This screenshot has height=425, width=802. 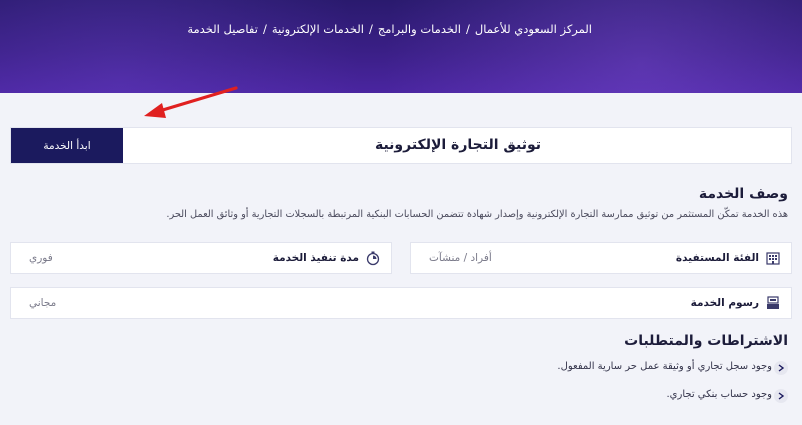 What do you see at coordinates (419, 29) in the screenshot?
I see `breadcrumb-item-services: الخدمات والبرامج` at bounding box center [419, 29].